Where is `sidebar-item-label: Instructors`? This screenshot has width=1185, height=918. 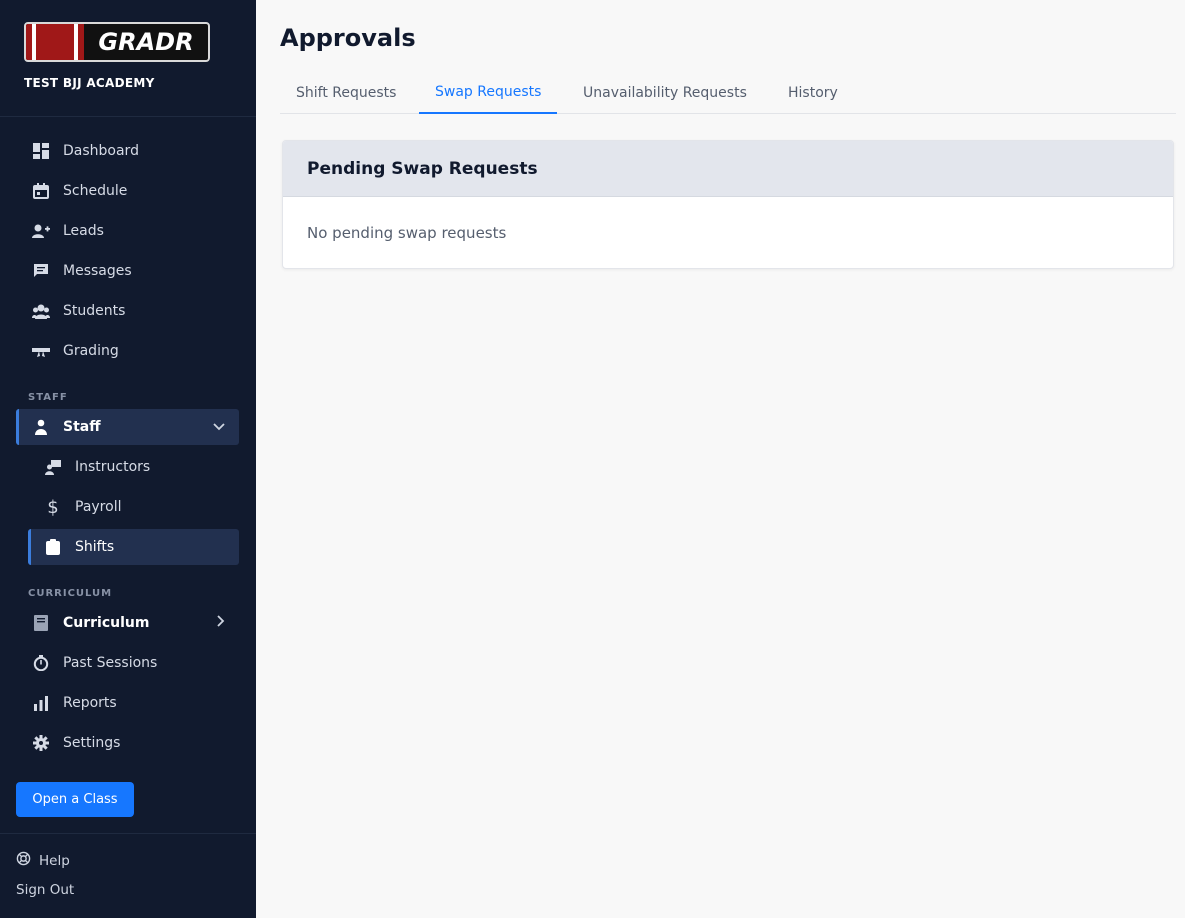 sidebar-item-label: Instructors is located at coordinates (113, 467).